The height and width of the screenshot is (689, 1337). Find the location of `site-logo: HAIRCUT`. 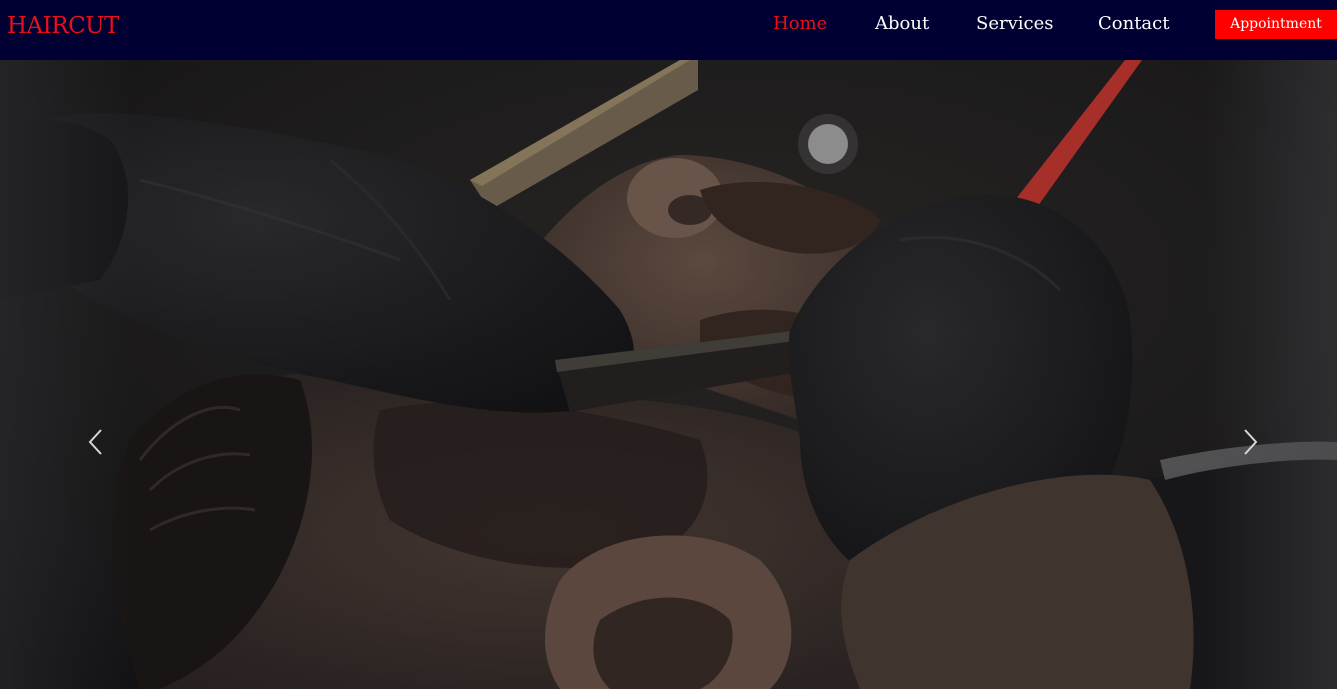

site-logo: HAIRCUT is located at coordinates (63, 26).